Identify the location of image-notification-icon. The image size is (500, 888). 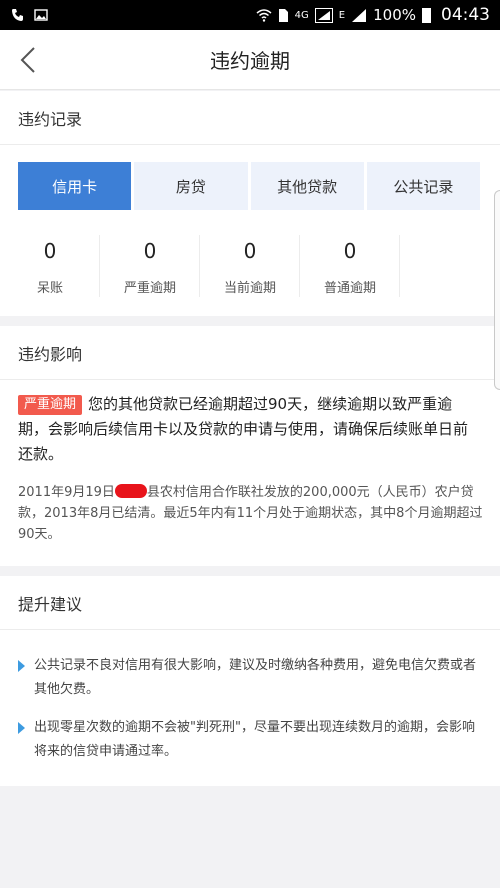
(41, 15).